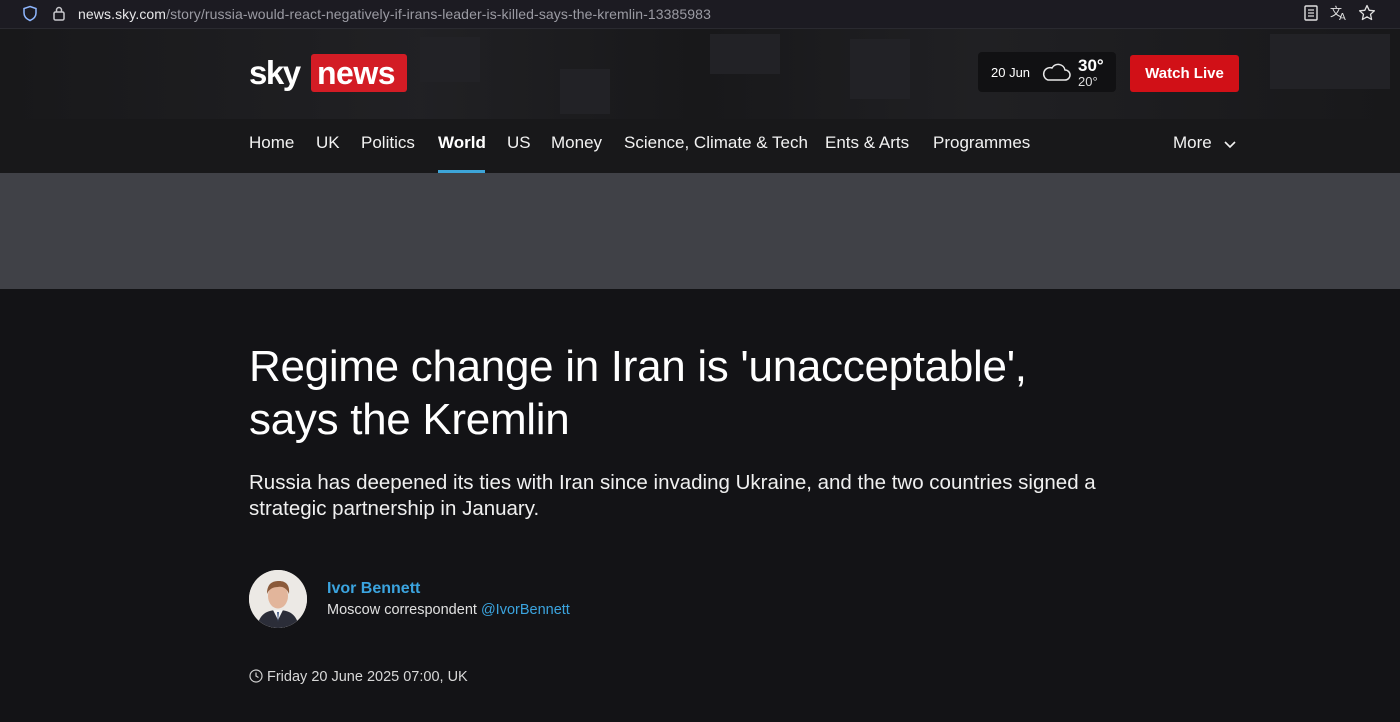  I want to click on author-role: Moscow correspondent @IvorBennett, so click(448, 610).